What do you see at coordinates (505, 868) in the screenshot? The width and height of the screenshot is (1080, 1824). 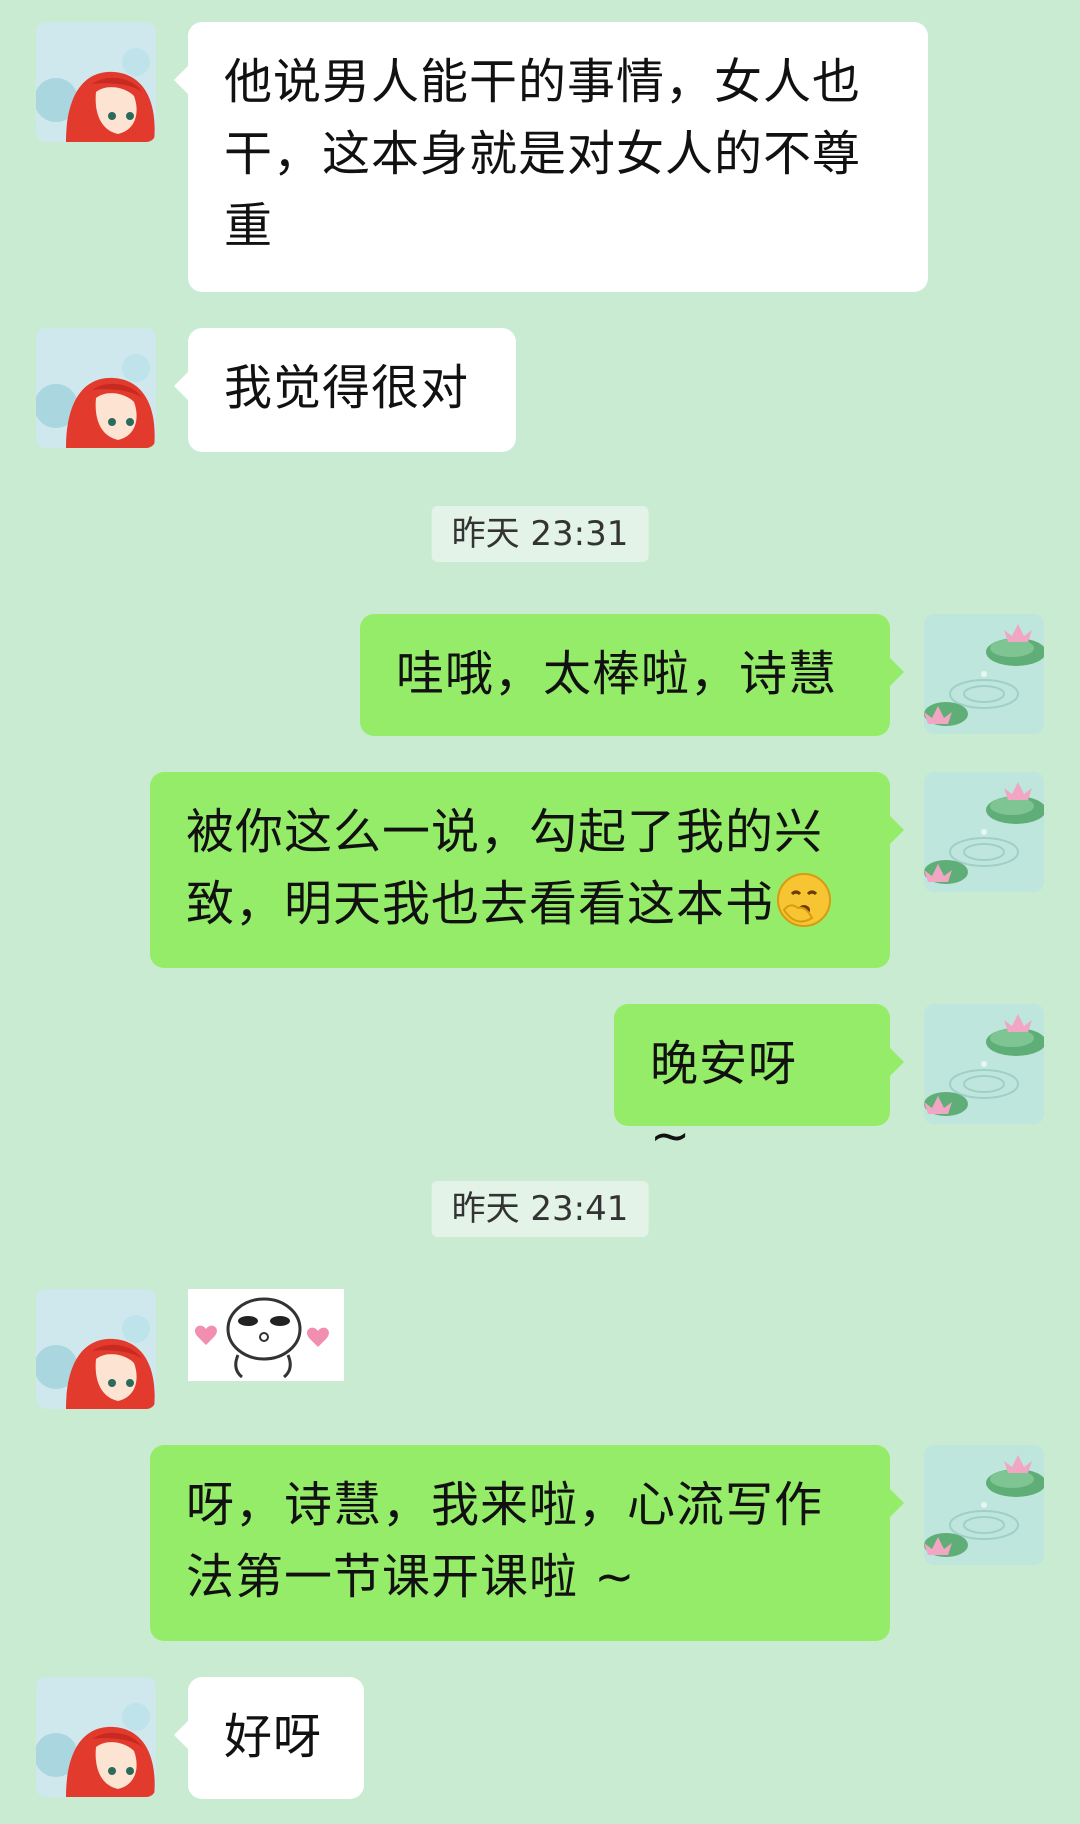 I see `message-text: 被你这么一说，勾起了我的兴致，明天我也去看看这本书` at bounding box center [505, 868].